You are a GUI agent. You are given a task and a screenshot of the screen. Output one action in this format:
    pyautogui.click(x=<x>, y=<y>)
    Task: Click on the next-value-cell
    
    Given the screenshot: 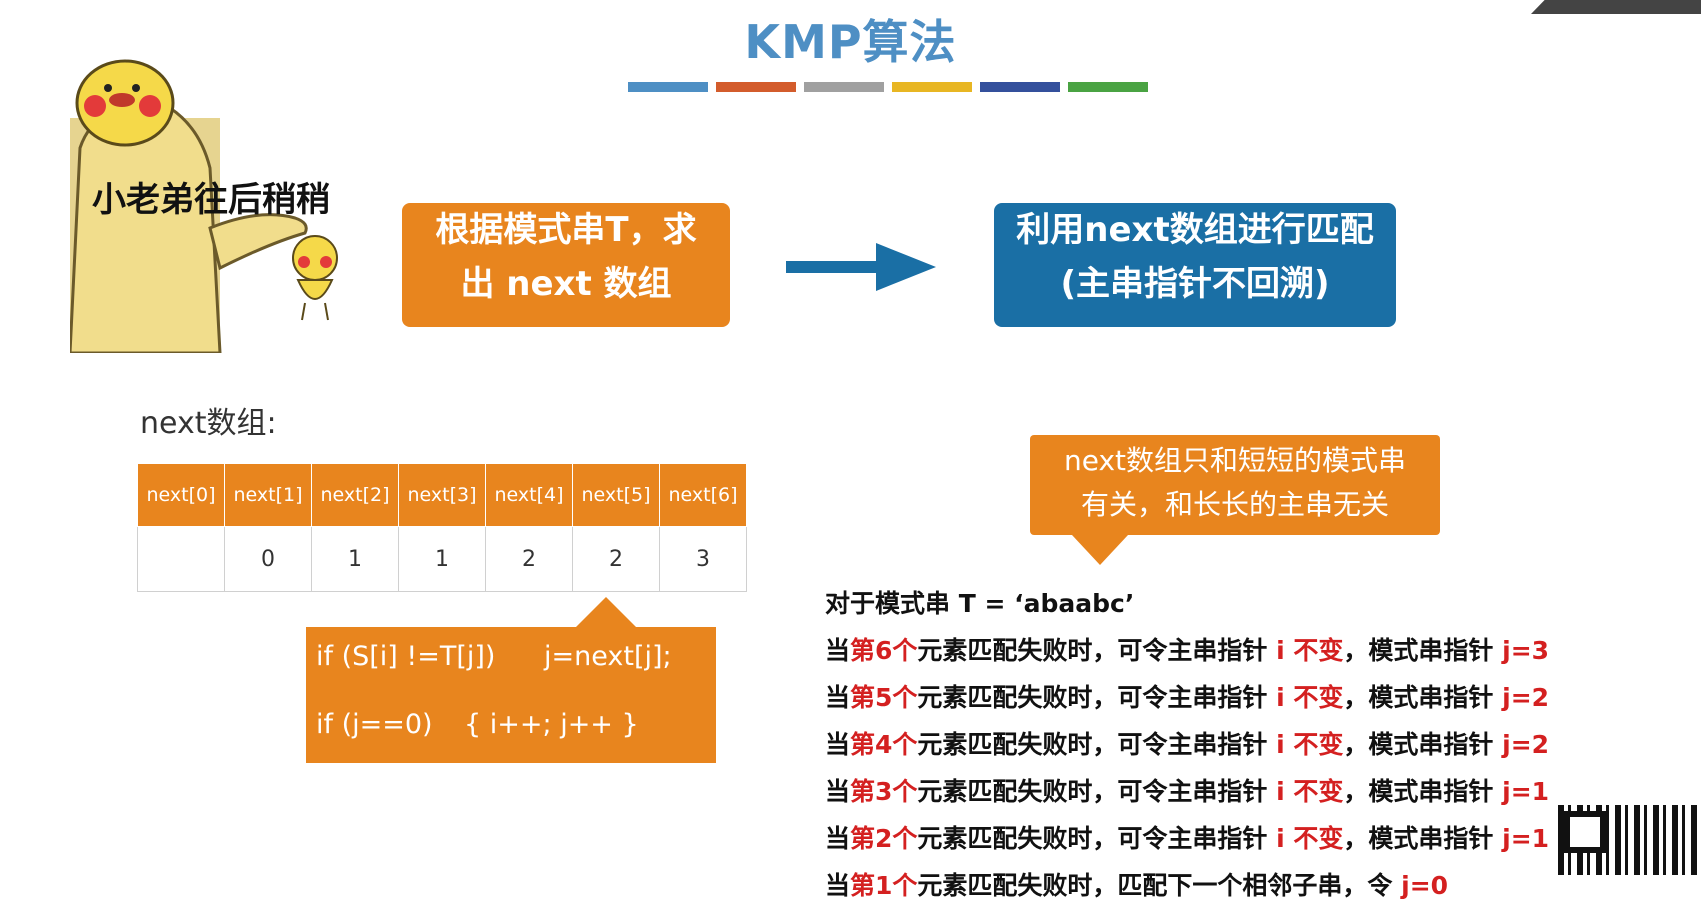 What is the action you would take?
    pyautogui.click(x=181, y=559)
    